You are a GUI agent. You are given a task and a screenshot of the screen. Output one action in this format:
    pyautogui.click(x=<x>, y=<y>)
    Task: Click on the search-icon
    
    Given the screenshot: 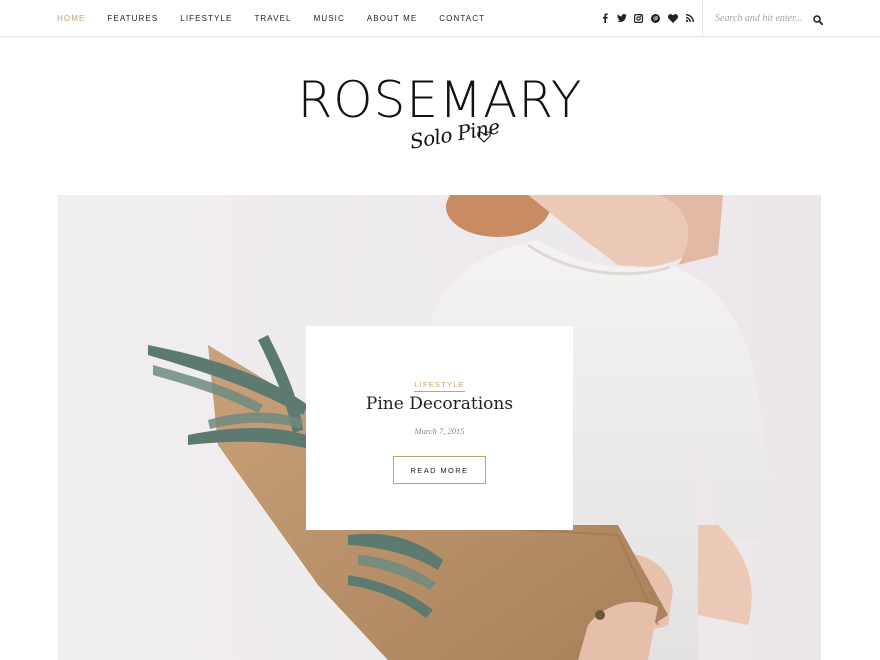 What is the action you would take?
    pyautogui.click(x=818, y=21)
    